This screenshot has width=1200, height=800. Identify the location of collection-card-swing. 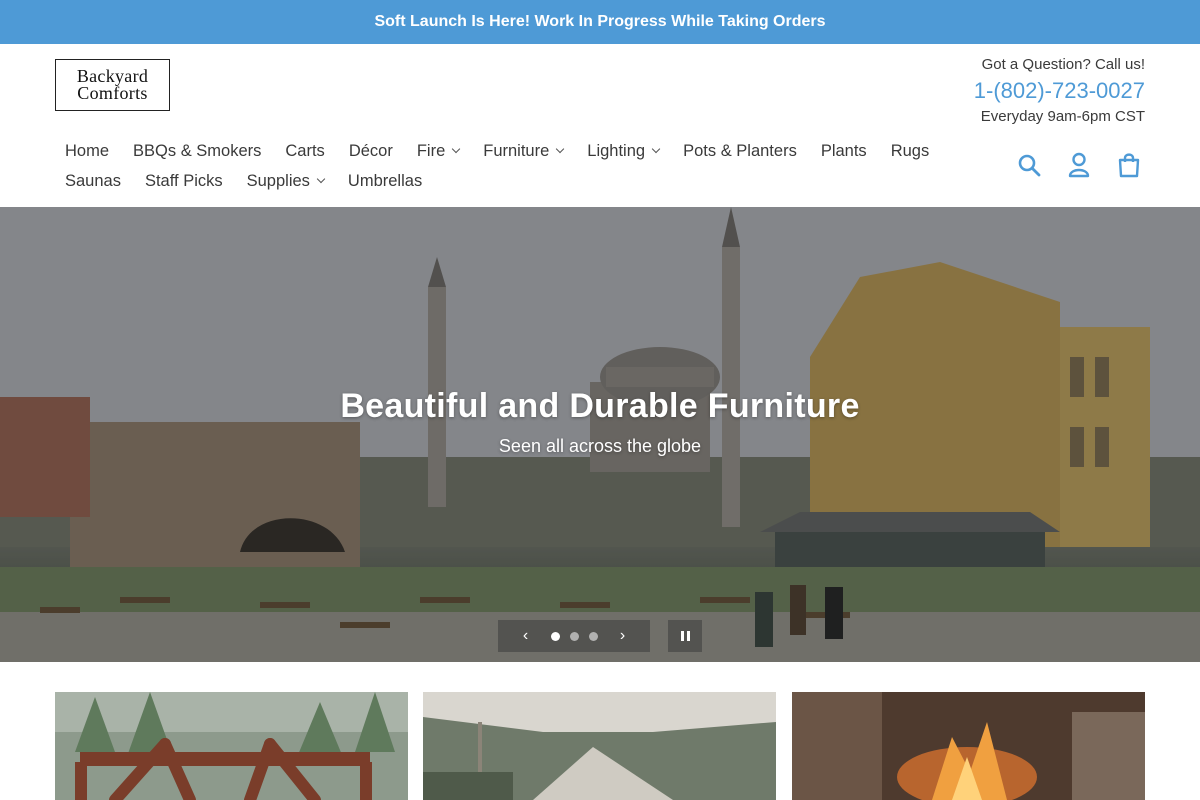
(231, 746).